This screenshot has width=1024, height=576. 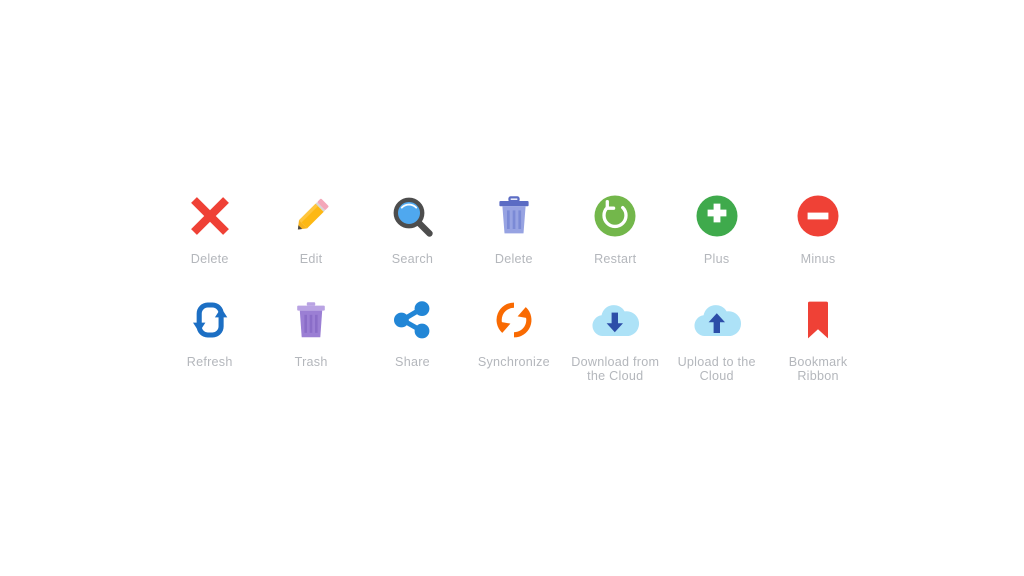 I want to click on icon-label: Share, so click(x=412, y=362).